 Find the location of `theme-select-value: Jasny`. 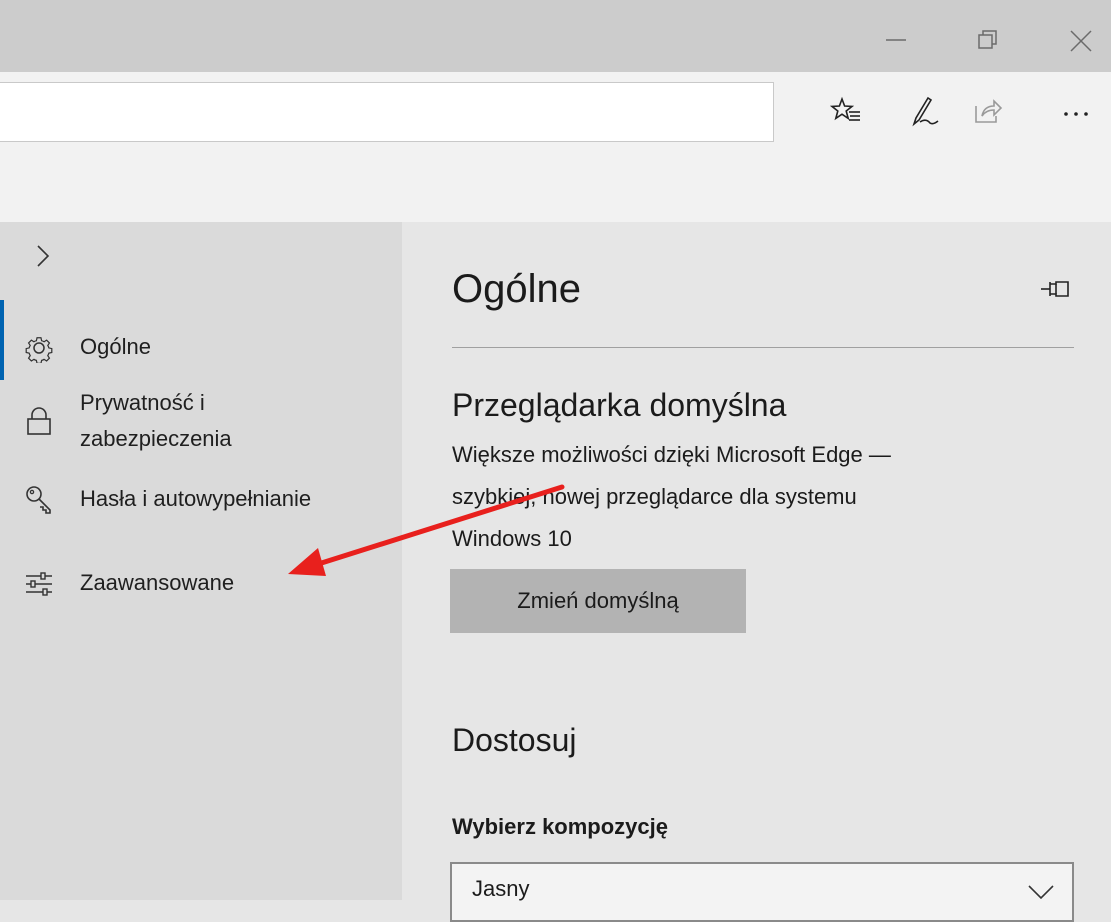

theme-select-value: Jasny is located at coordinates (501, 888).